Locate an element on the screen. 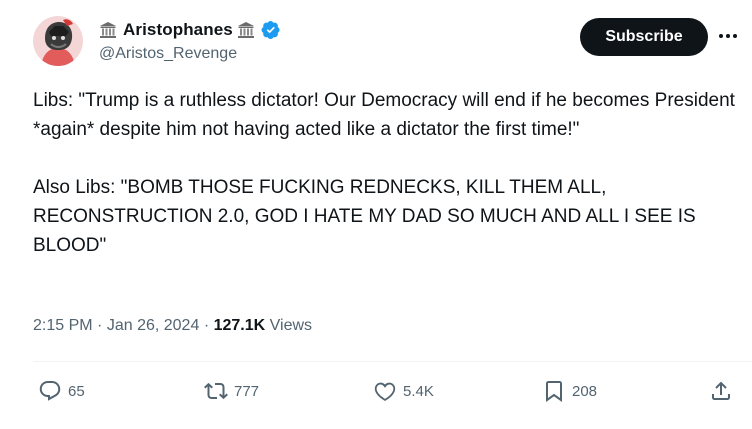 The image size is (752, 429). heart-icon is located at coordinates (385, 391).